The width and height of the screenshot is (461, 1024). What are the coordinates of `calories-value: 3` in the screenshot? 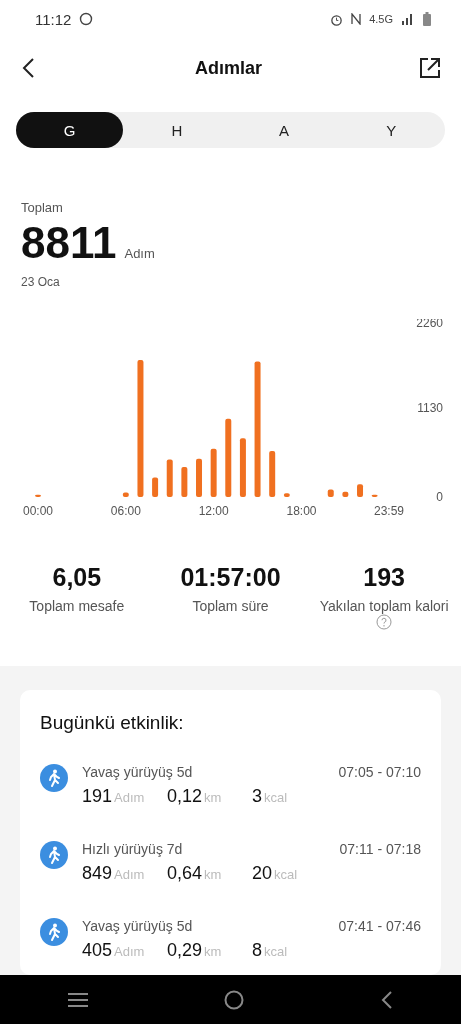 It's located at (257, 796).